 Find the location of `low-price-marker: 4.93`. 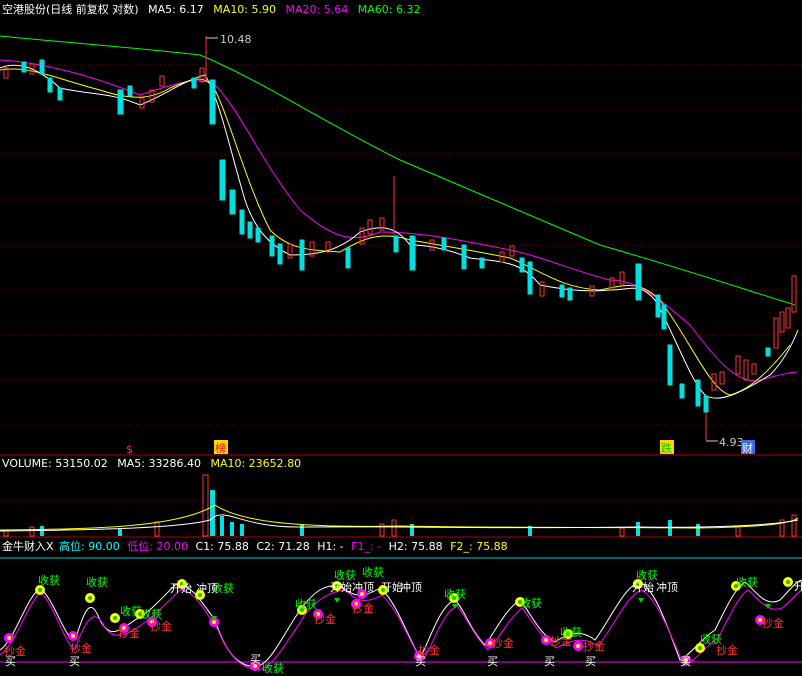

low-price-marker: 4.93 is located at coordinates (725, 442).